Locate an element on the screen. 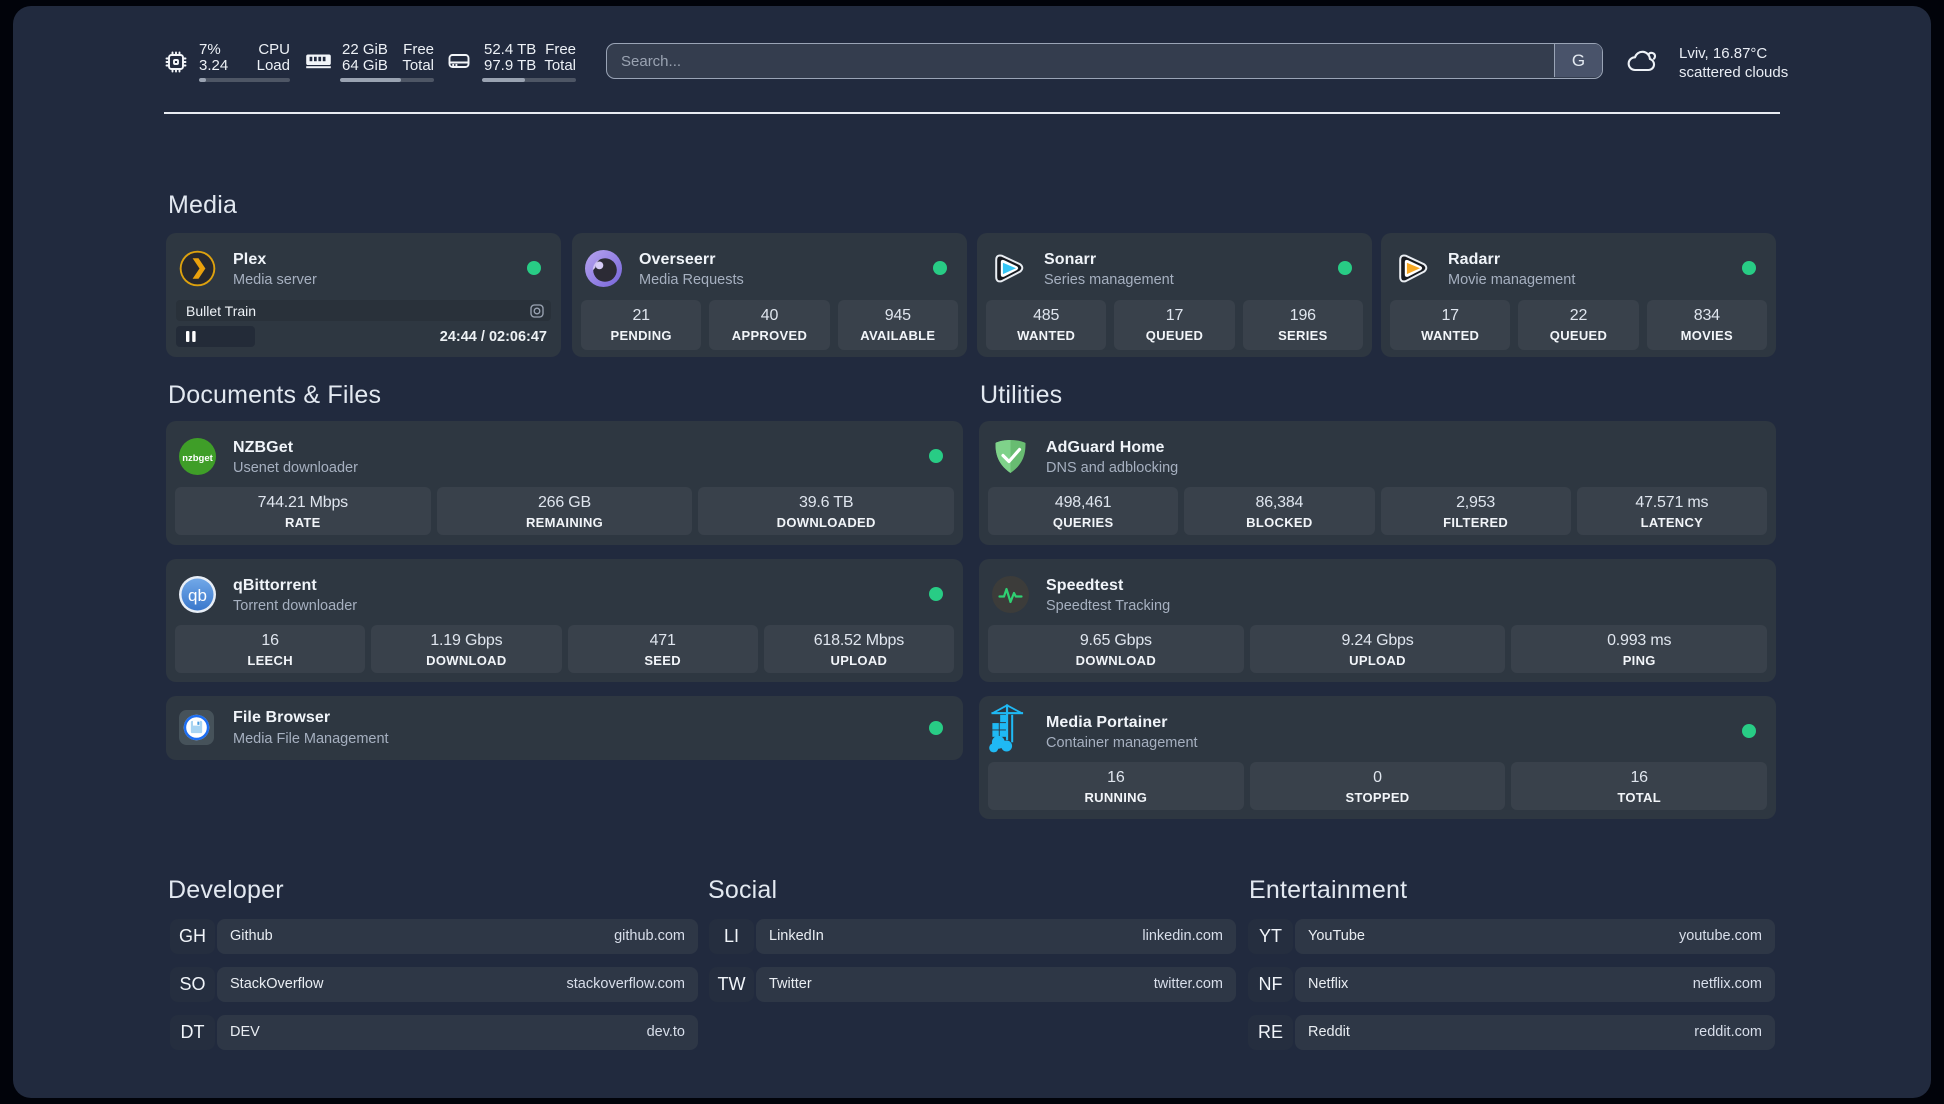 This screenshot has width=1944, height=1104. svg-text: qb is located at coordinates (197, 595).